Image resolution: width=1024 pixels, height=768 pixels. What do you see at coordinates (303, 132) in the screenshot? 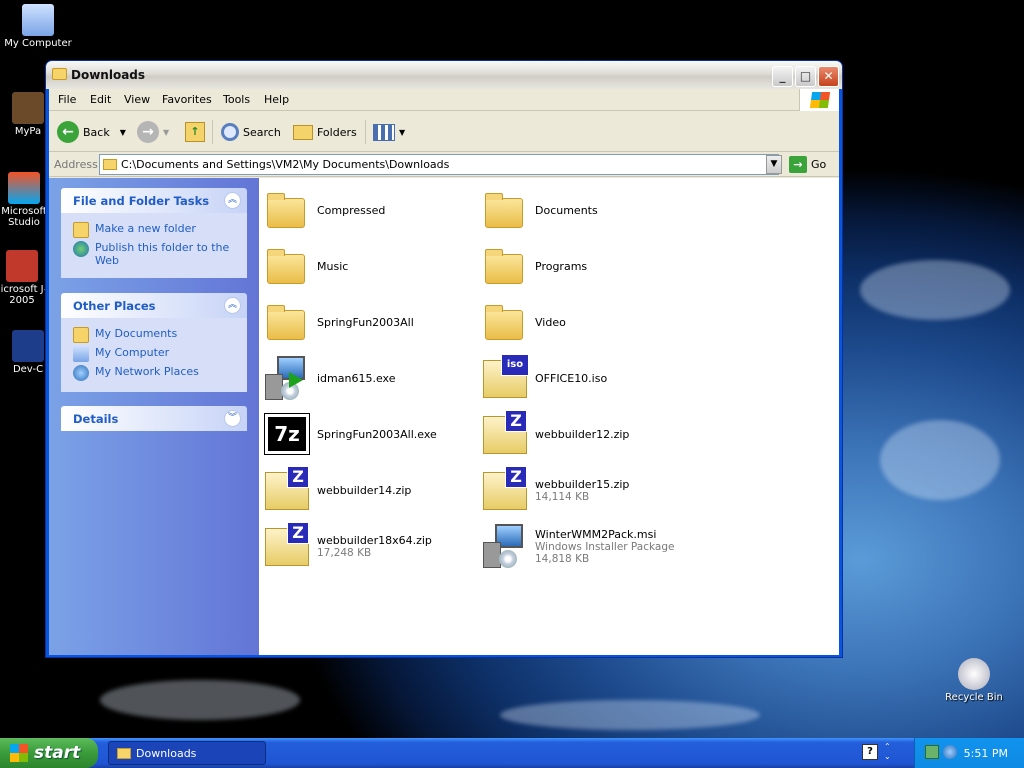
I see `folders-icon` at bounding box center [303, 132].